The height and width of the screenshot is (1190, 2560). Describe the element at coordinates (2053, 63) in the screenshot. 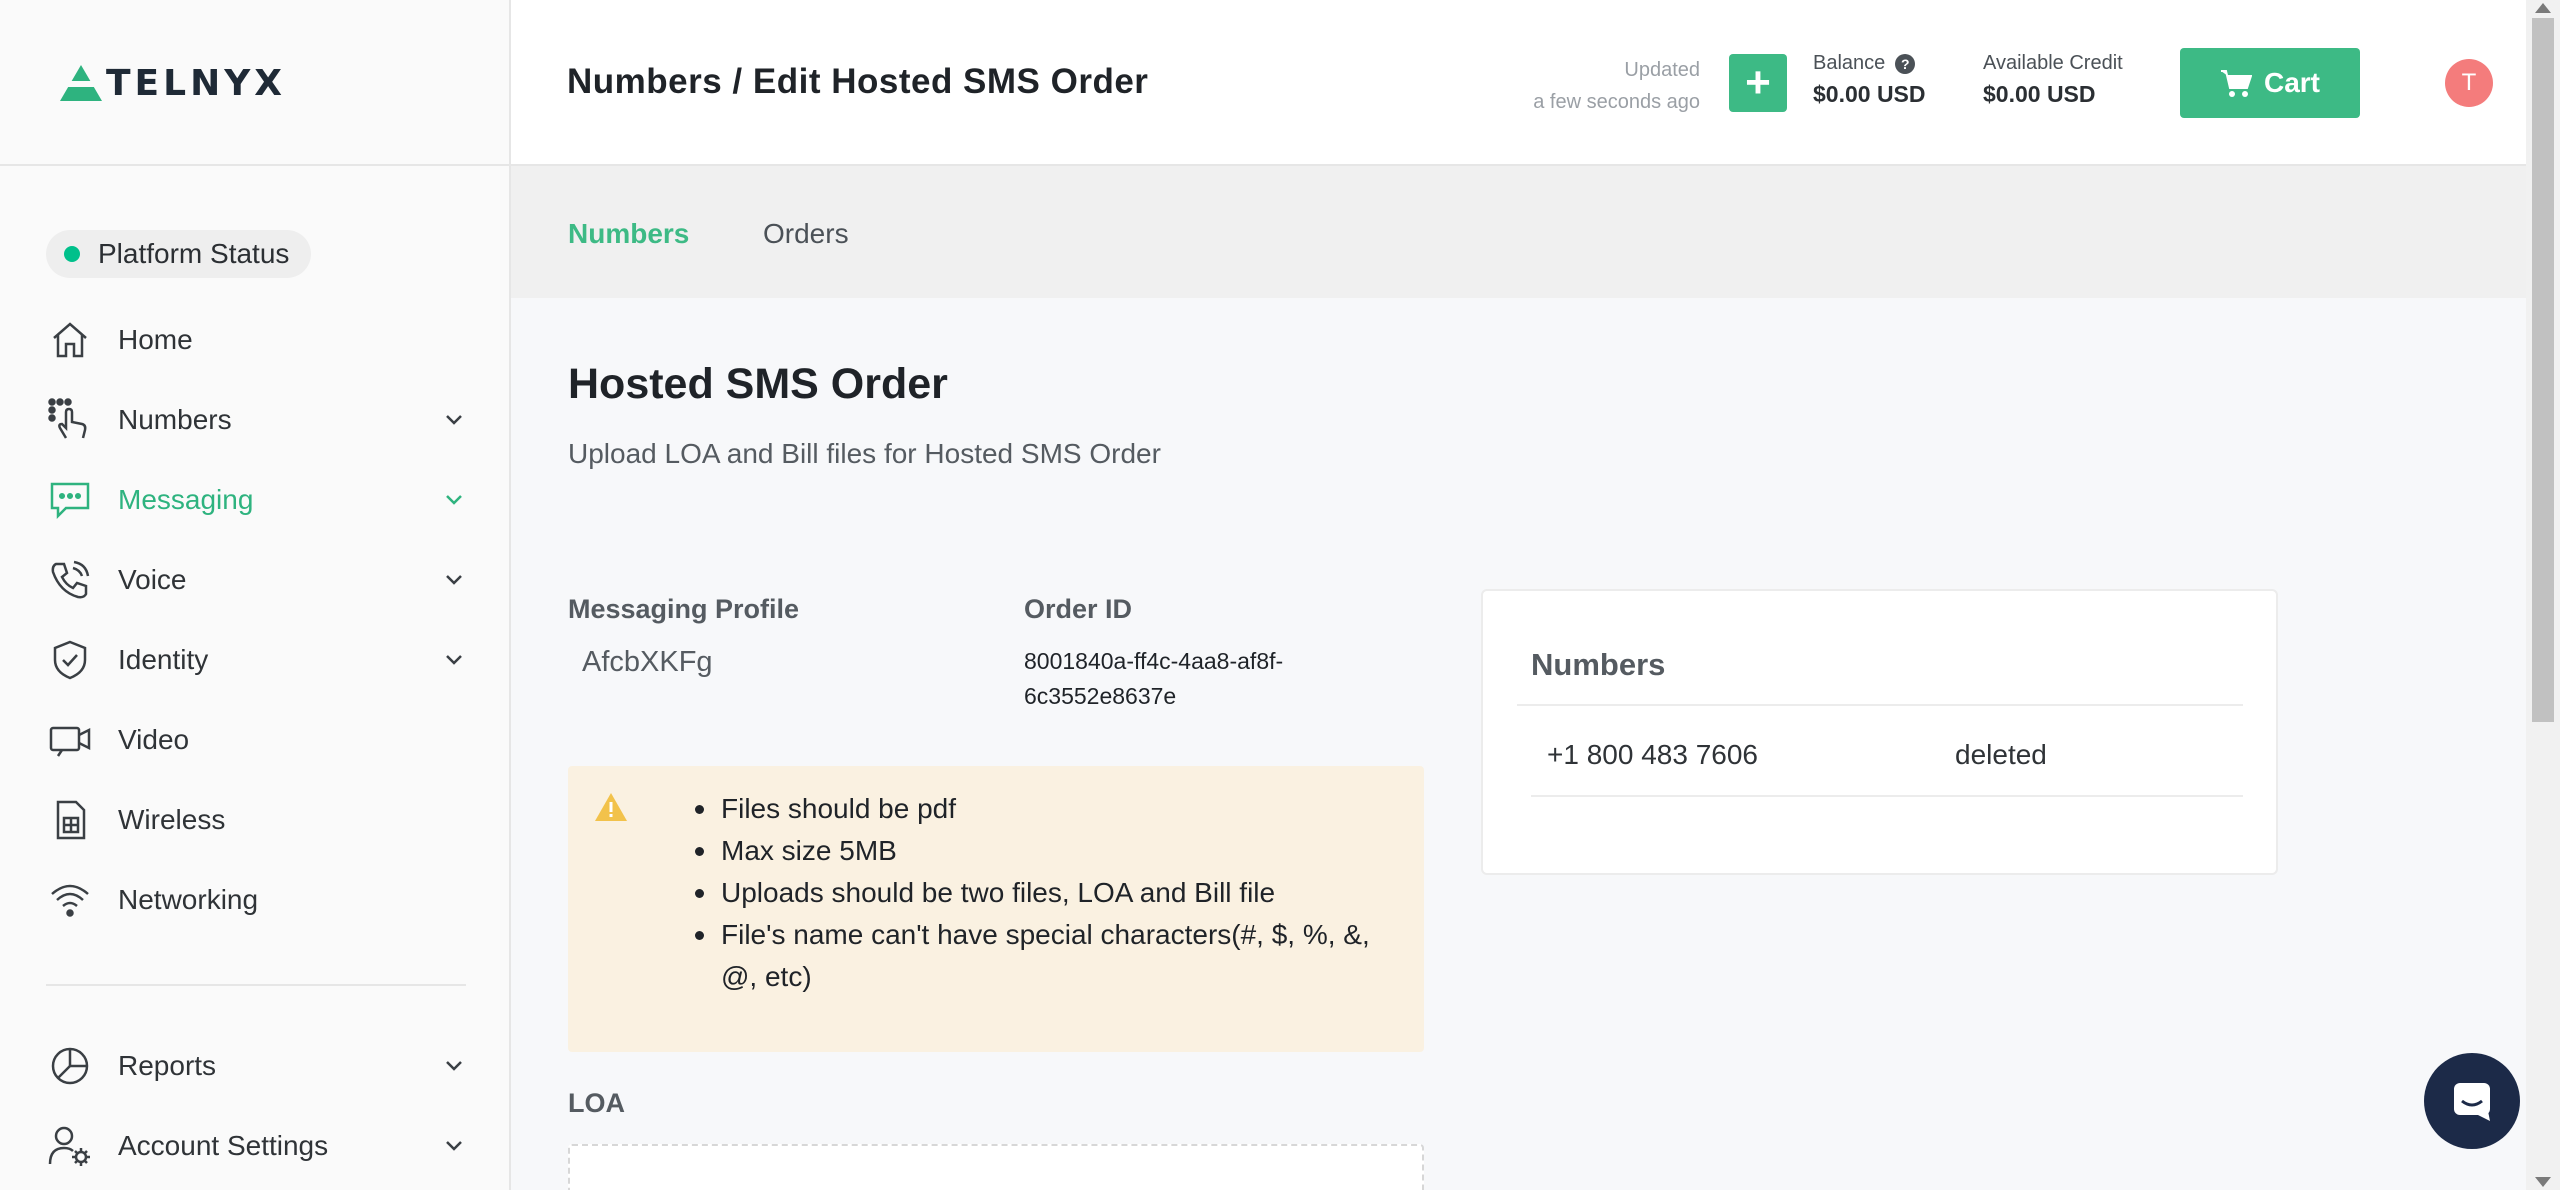

I see `credit-label: Available Credit` at that location.